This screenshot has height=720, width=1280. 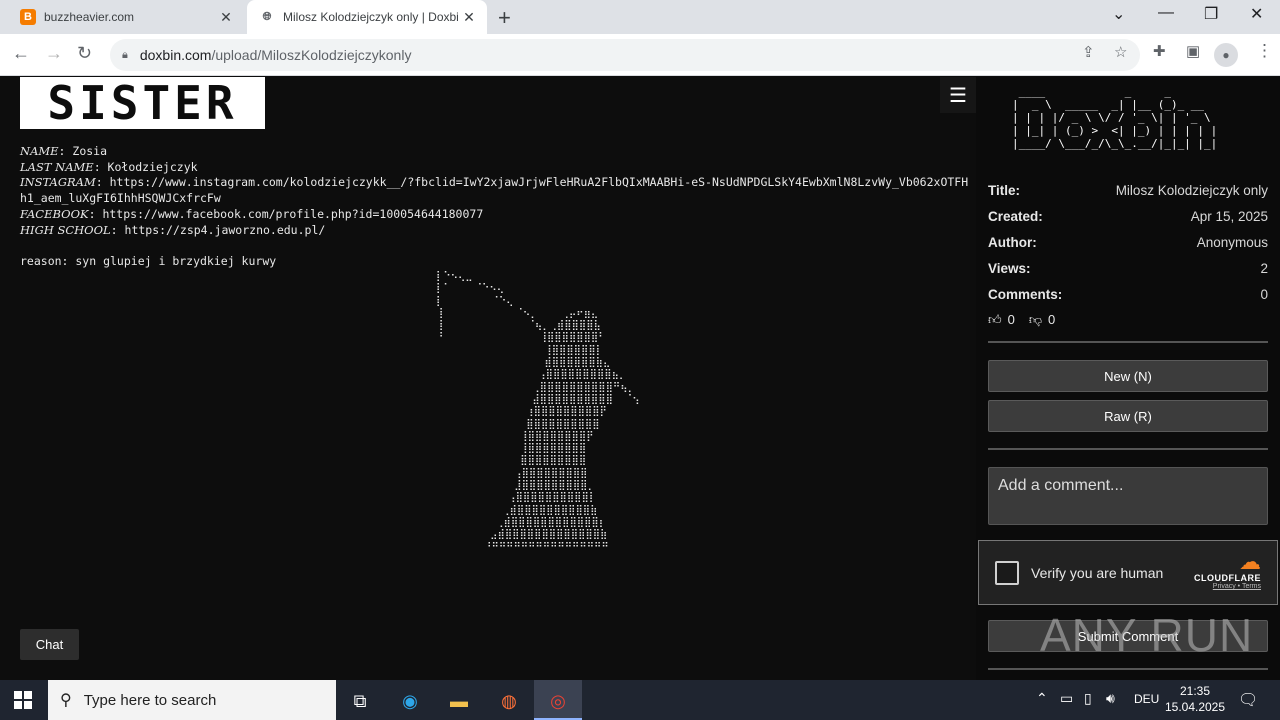 What do you see at coordinates (1195, 699) in the screenshot?
I see `taskbar-clock: 21:35 15.04.2025` at bounding box center [1195, 699].